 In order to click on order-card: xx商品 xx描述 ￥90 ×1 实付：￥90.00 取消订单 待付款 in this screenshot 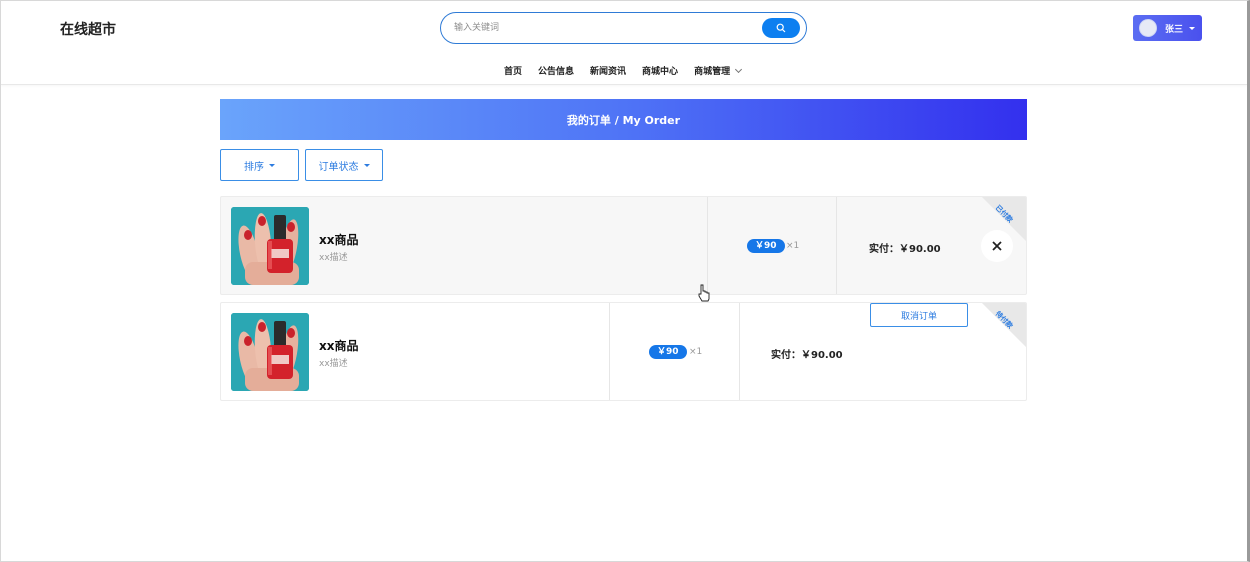, I will do `click(623, 351)`.